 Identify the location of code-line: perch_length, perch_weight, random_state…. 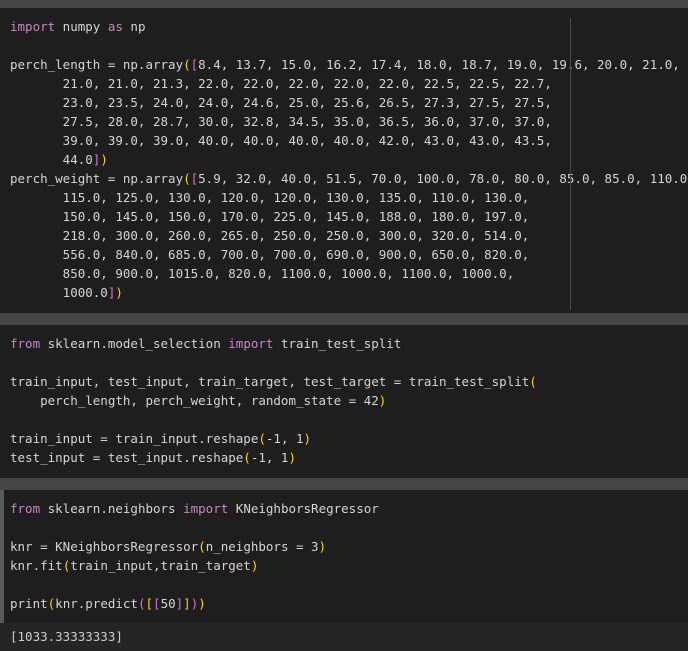
(349, 400).